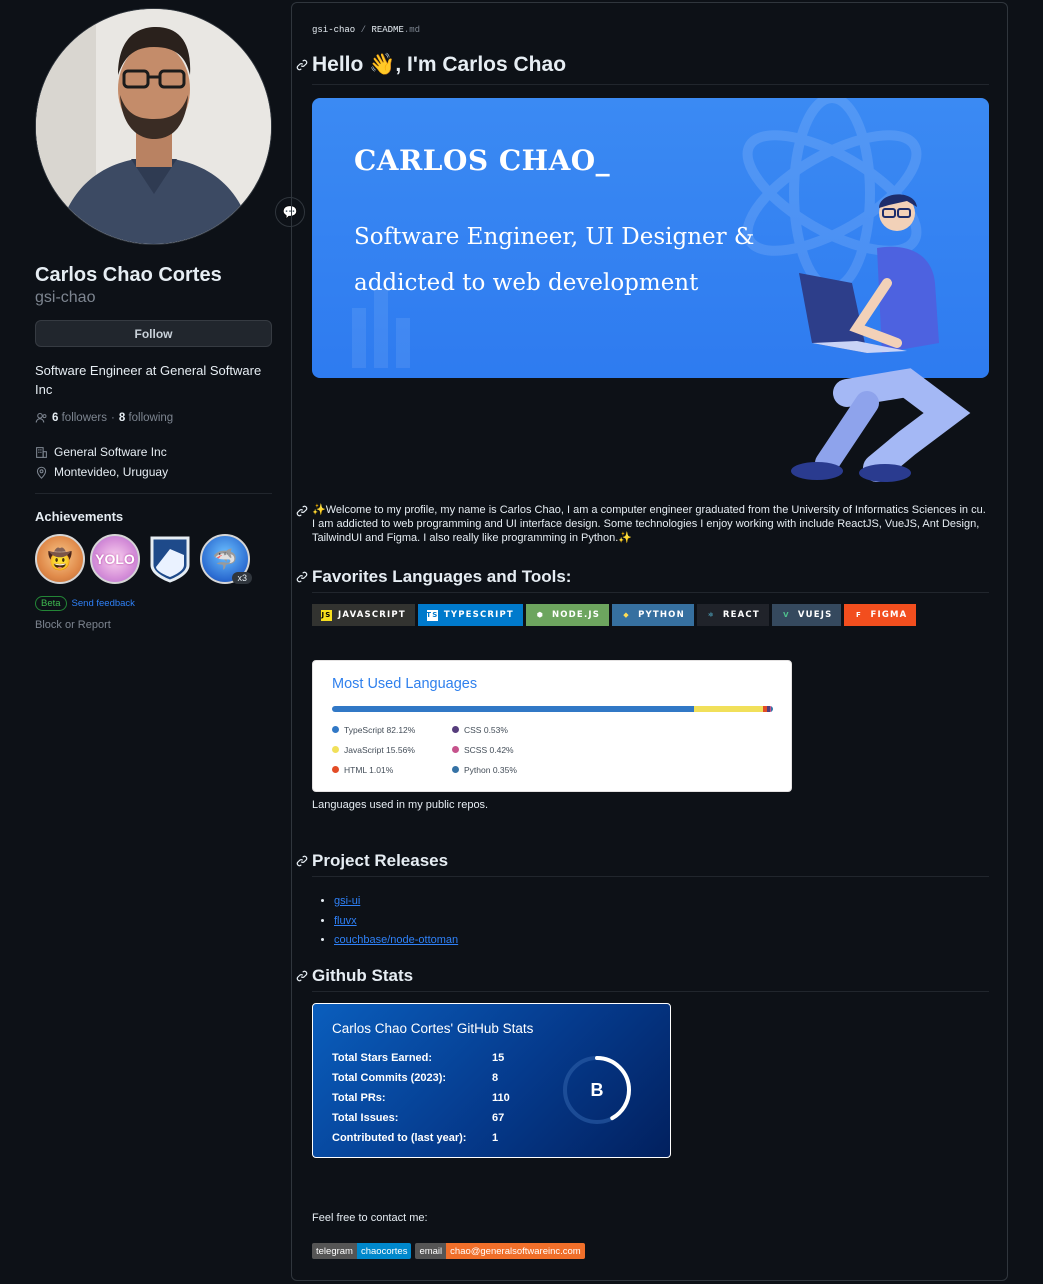  What do you see at coordinates (597, 1089) in the screenshot?
I see `rank-letter: B` at bounding box center [597, 1089].